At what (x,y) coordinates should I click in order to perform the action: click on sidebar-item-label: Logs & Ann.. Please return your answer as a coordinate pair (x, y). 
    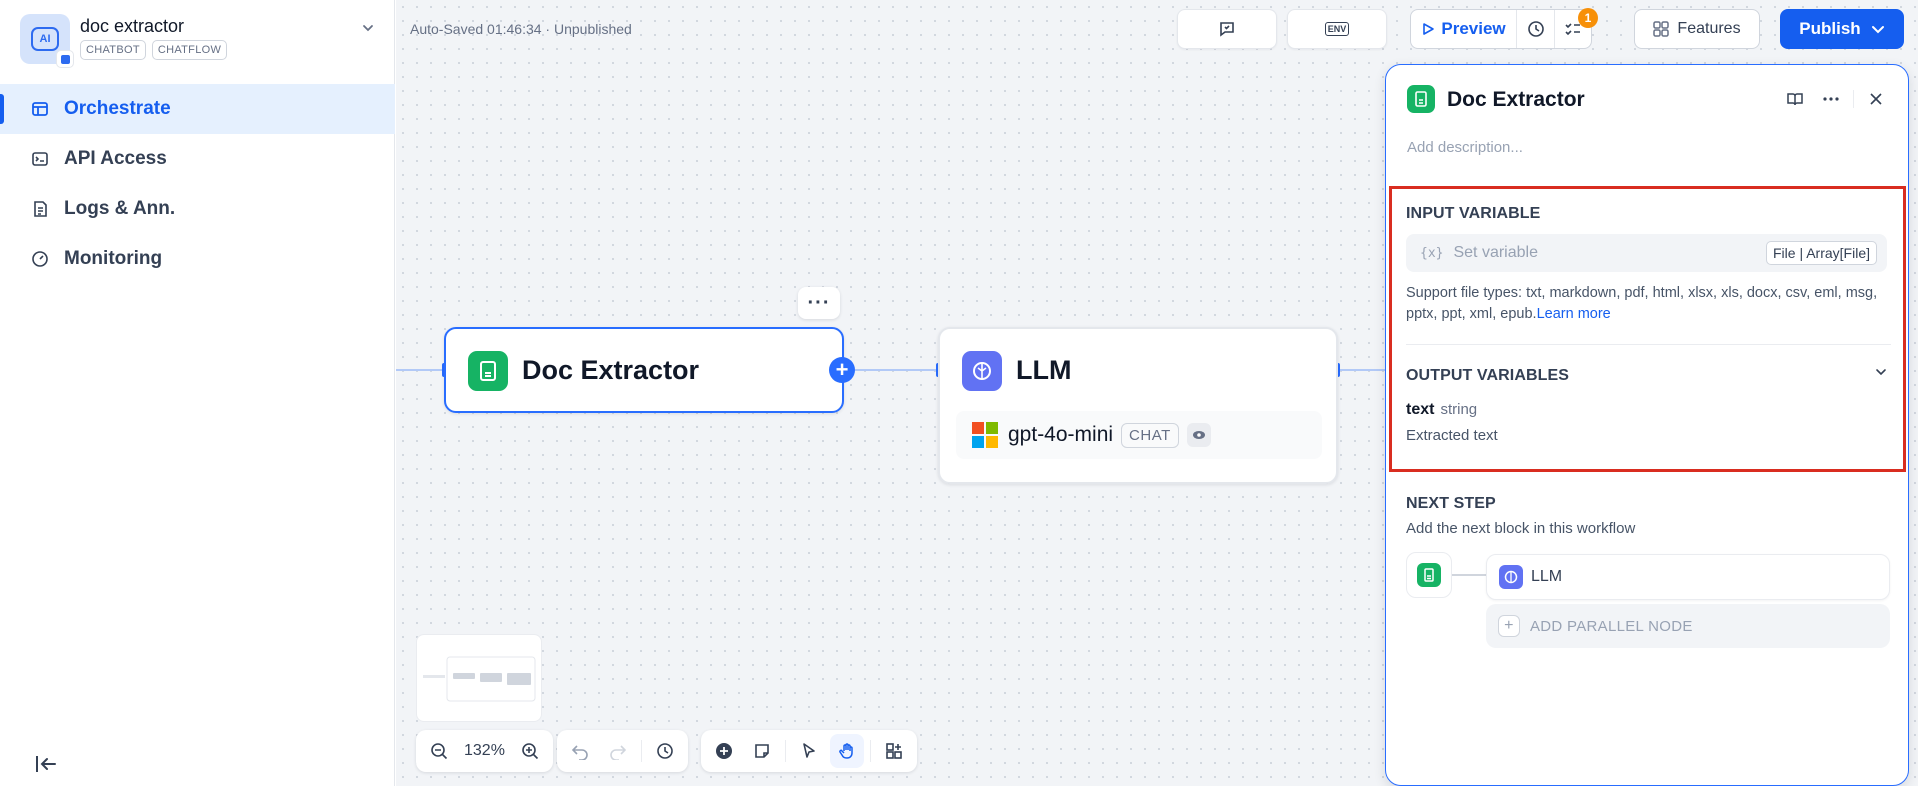
    Looking at the image, I should click on (120, 208).